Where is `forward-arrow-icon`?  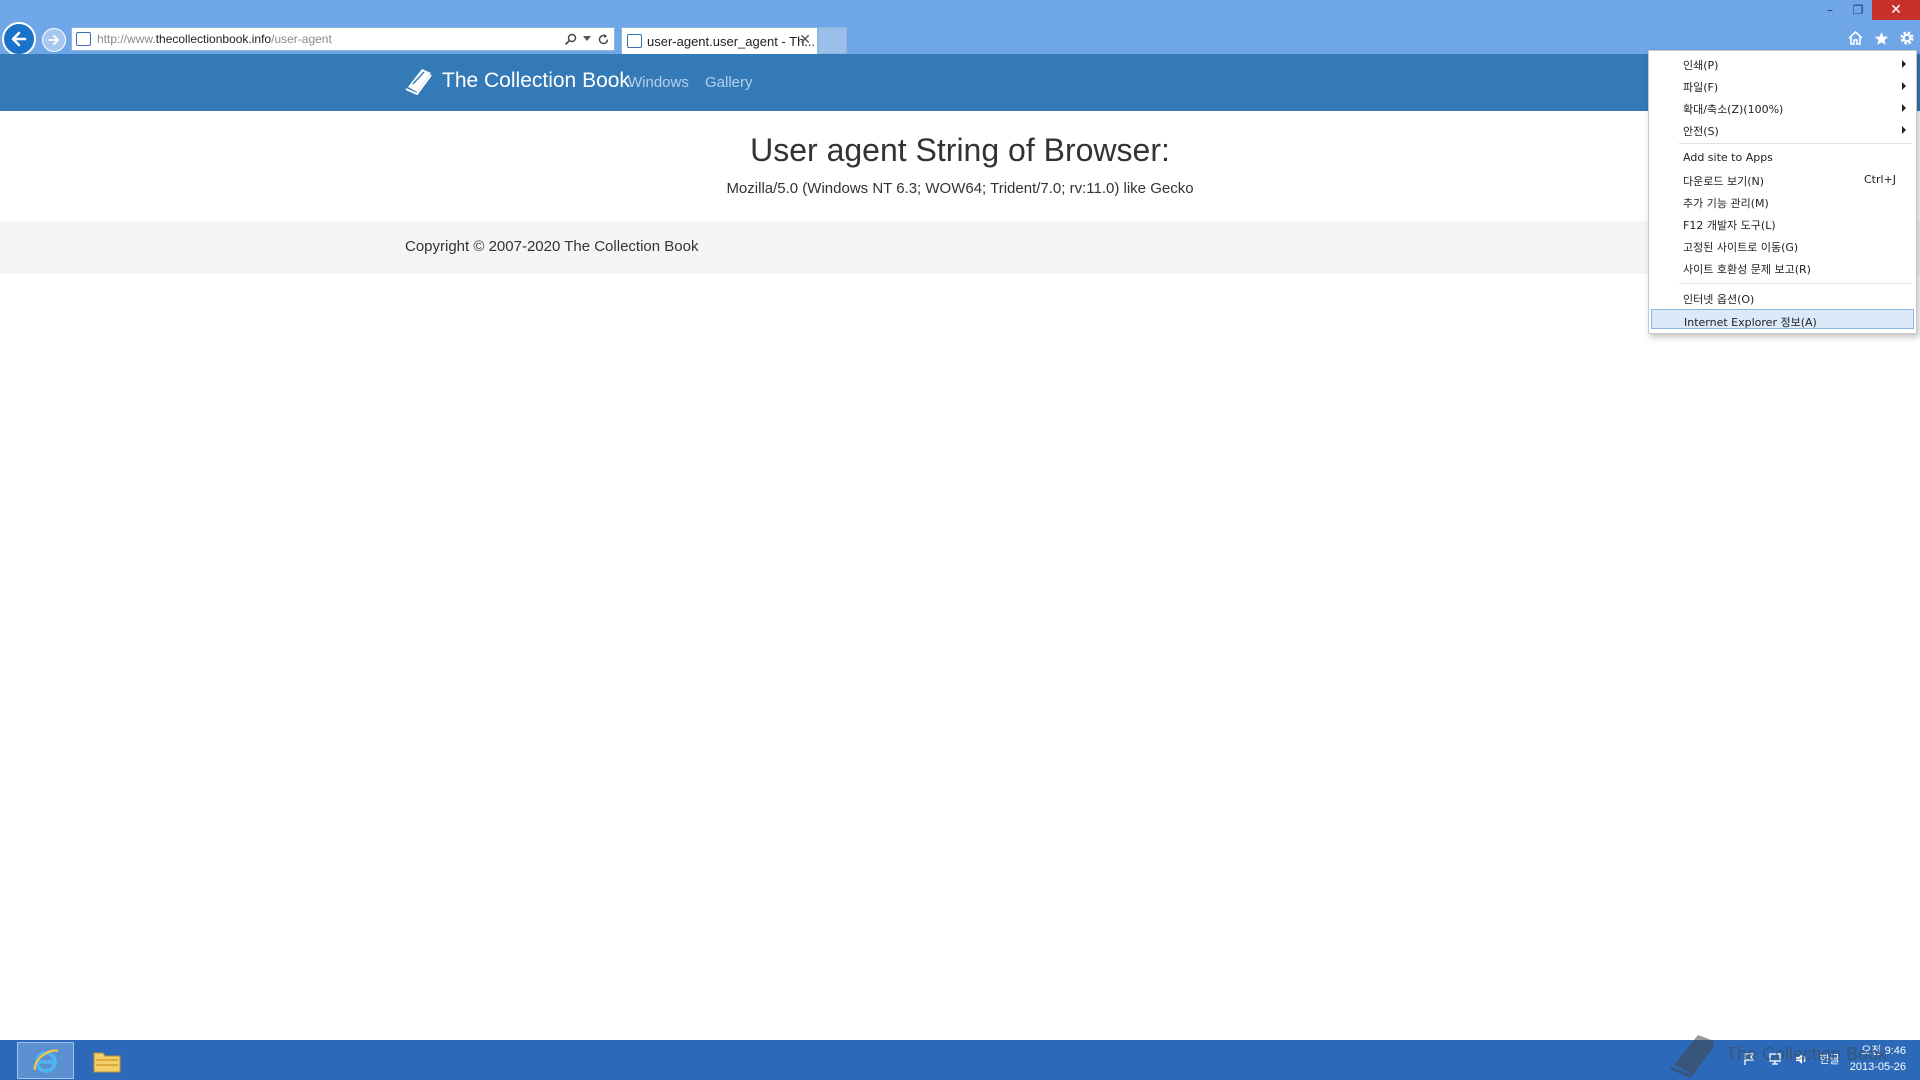
forward-arrow-icon is located at coordinates (53, 40).